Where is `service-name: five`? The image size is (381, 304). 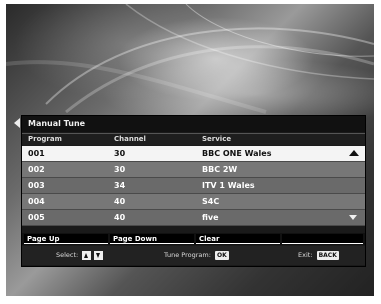
service-name: five is located at coordinates (210, 217).